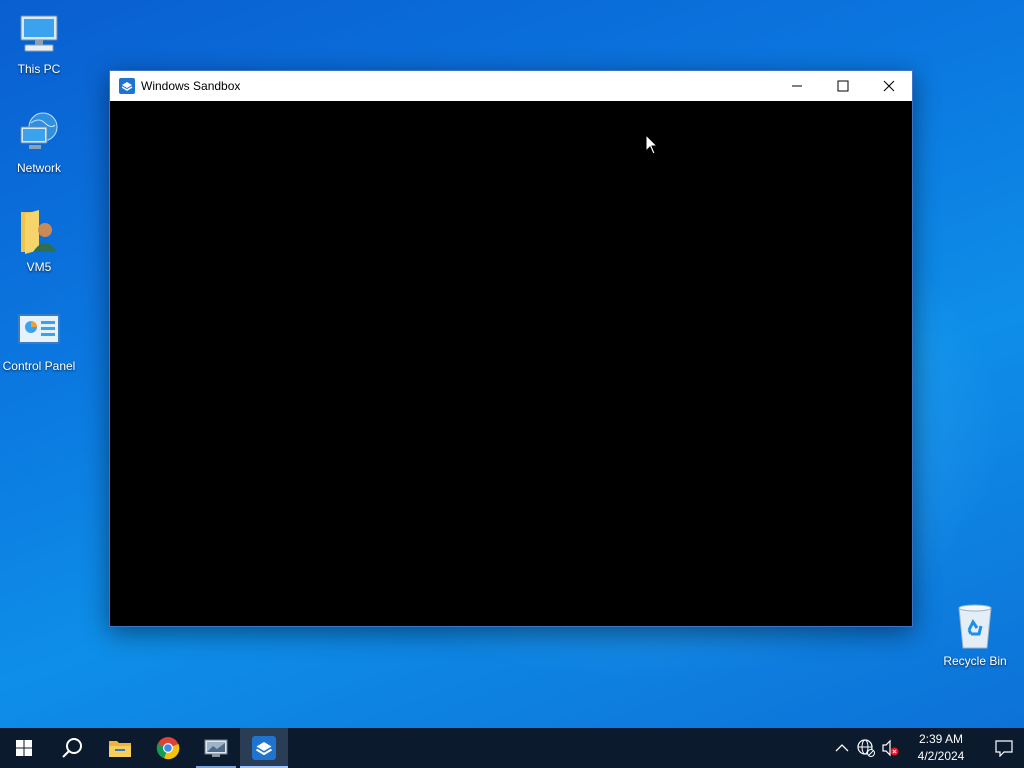 The image size is (1024, 768). I want to click on maximize-icon, so click(843, 86).